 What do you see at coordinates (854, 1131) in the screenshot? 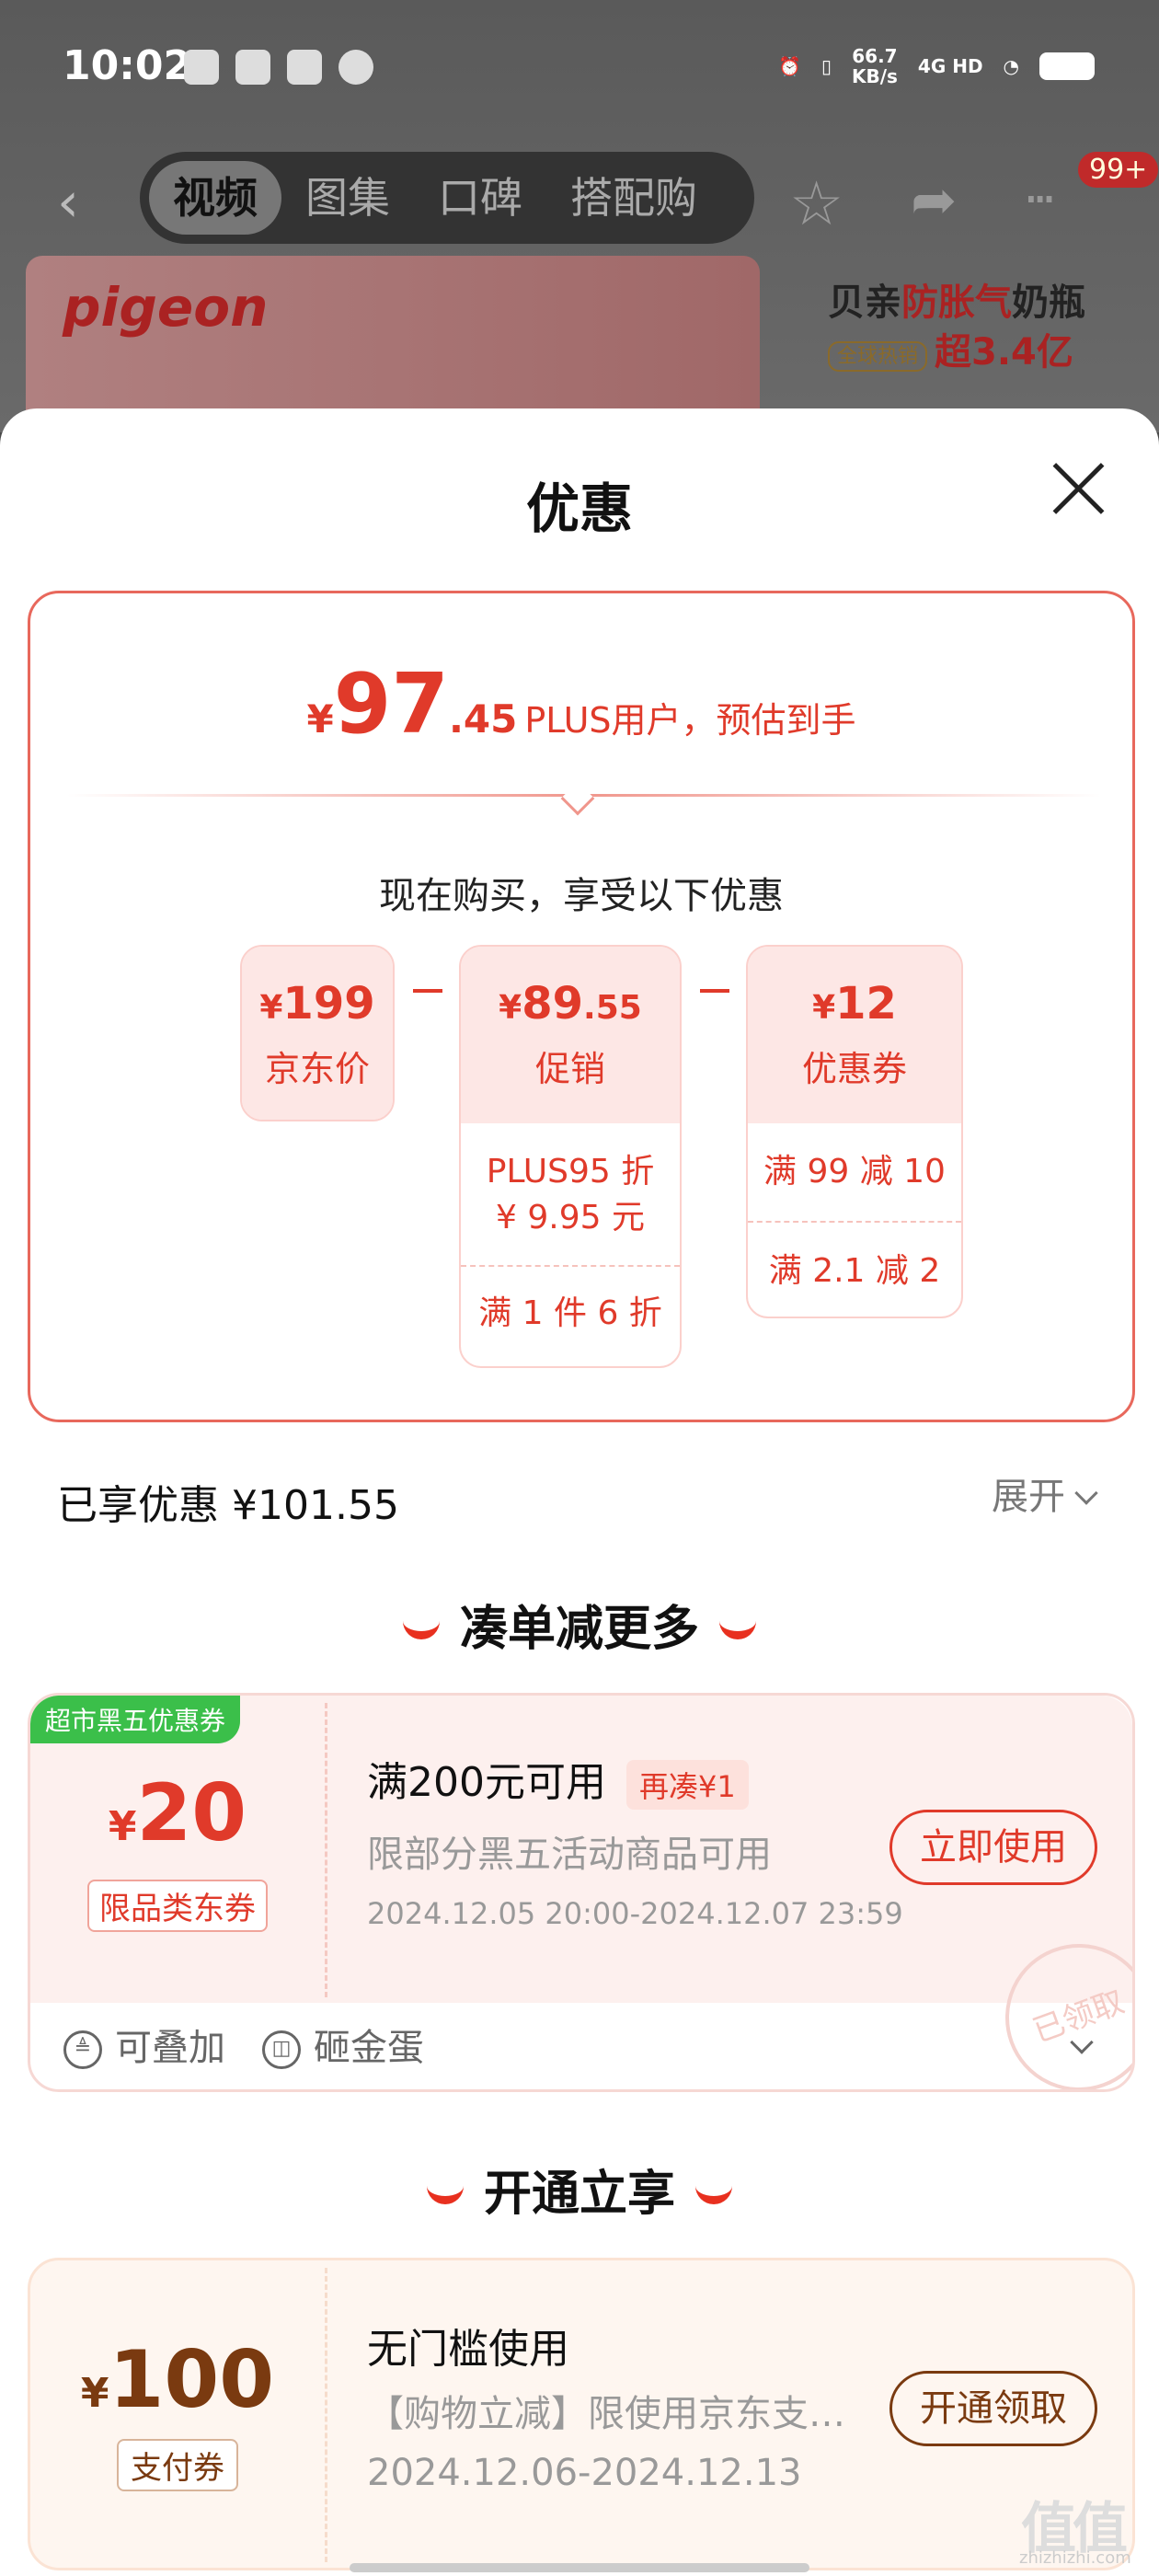
I see `price-card-coupon: ¥12 优惠券 满 99 减 10 满 2.1 减 2` at bounding box center [854, 1131].